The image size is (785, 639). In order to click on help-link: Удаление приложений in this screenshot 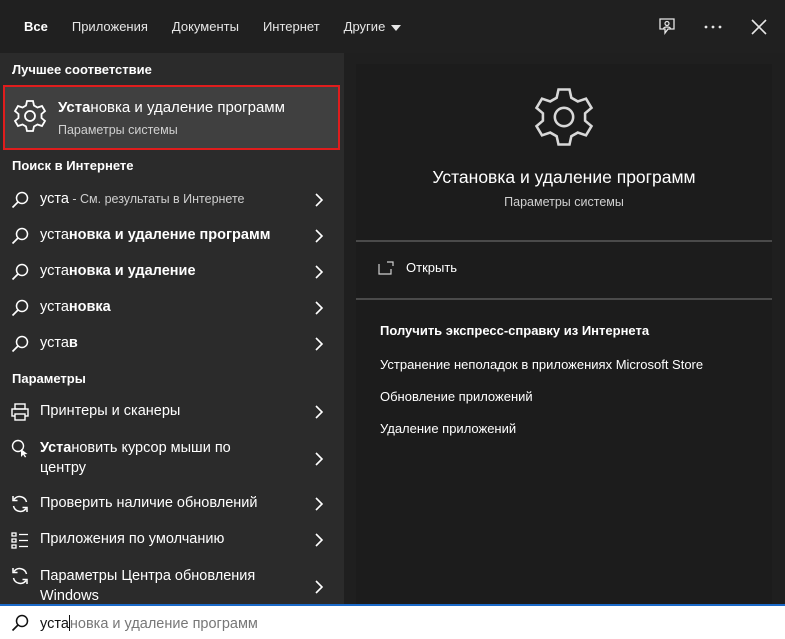, I will do `click(448, 428)`.